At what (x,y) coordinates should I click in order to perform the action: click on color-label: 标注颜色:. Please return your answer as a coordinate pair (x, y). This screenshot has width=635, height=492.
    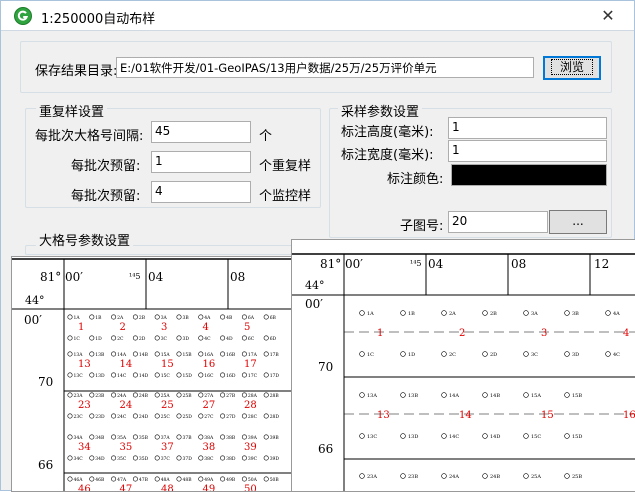
    Looking at the image, I should click on (415, 179).